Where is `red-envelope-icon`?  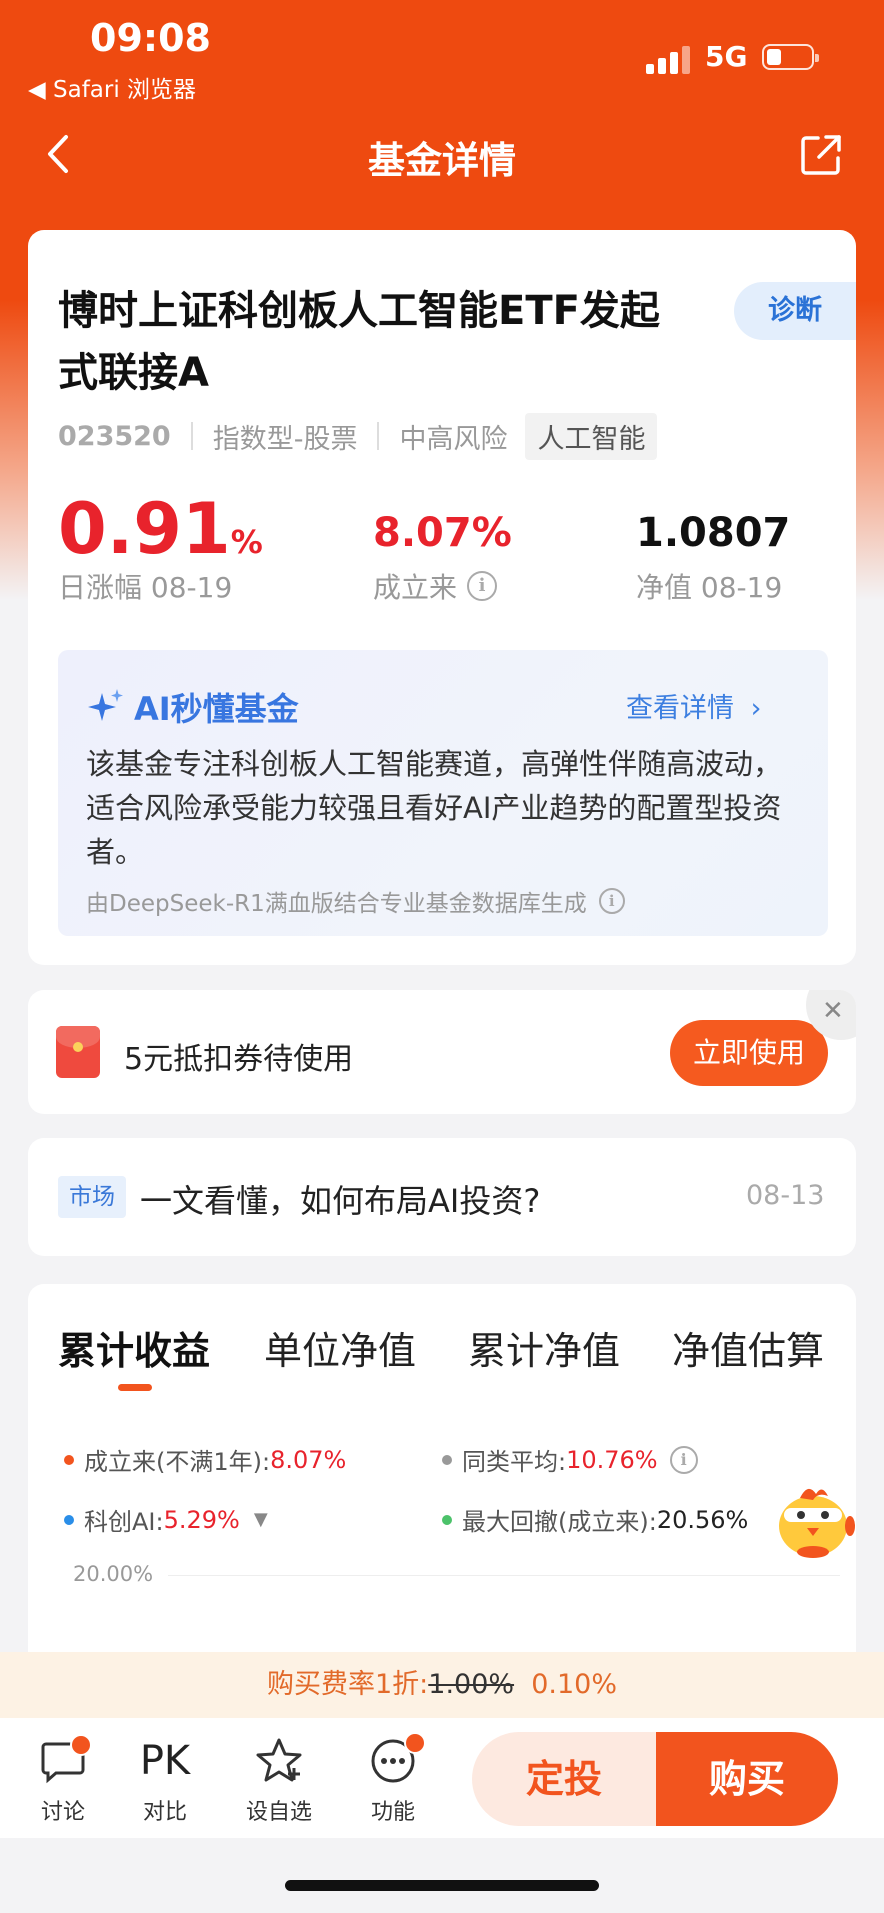 red-envelope-icon is located at coordinates (78, 1052).